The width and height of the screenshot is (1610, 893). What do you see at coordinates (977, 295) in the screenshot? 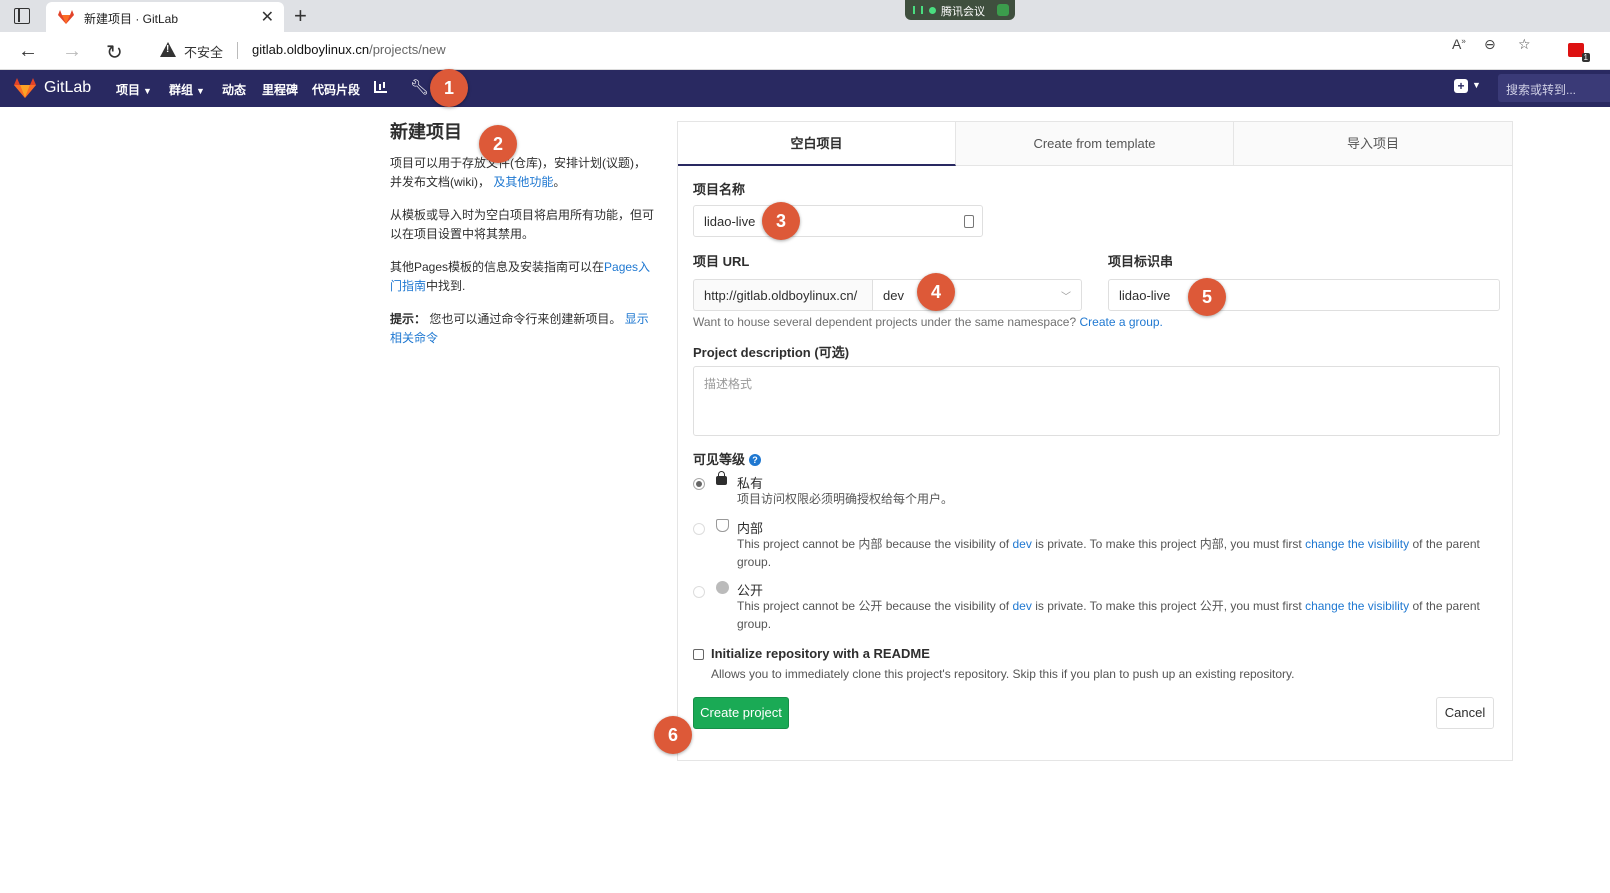
I see `namespace-select: dev ﹀` at bounding box center [977, 295].